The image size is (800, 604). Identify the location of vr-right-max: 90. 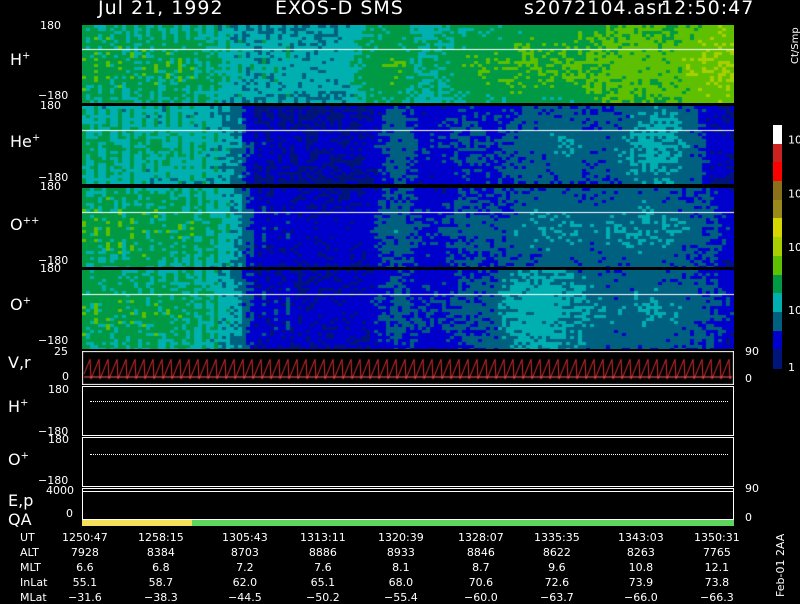
(752, 351).